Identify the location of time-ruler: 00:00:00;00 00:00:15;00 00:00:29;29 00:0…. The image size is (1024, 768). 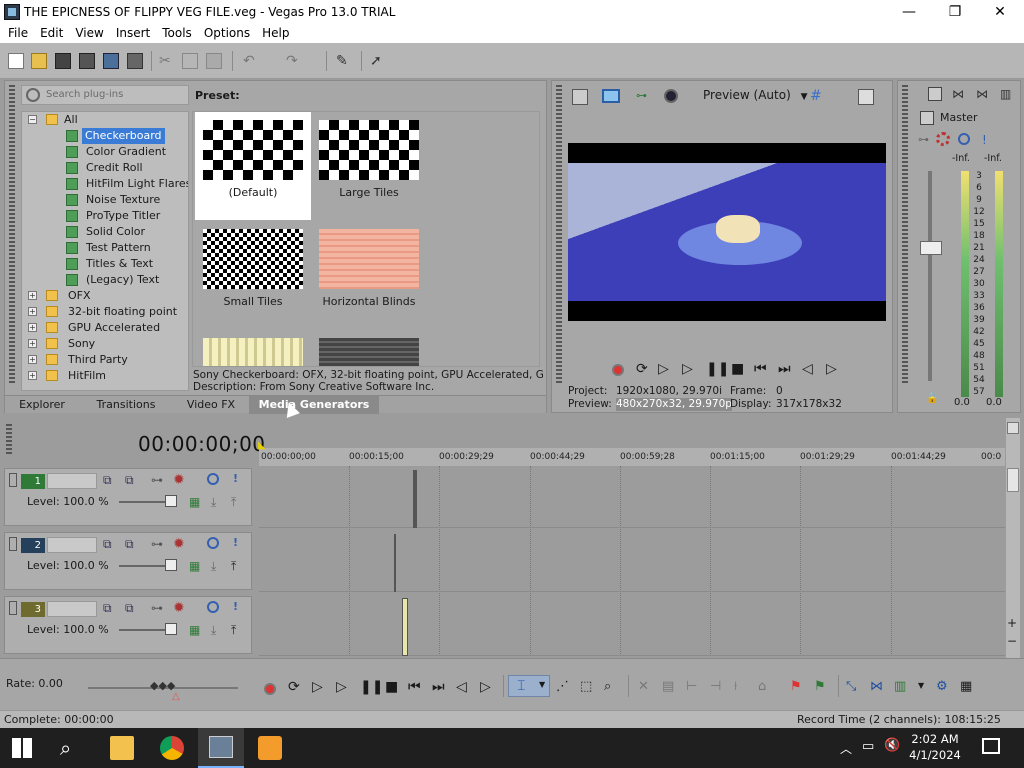
(632, 457).